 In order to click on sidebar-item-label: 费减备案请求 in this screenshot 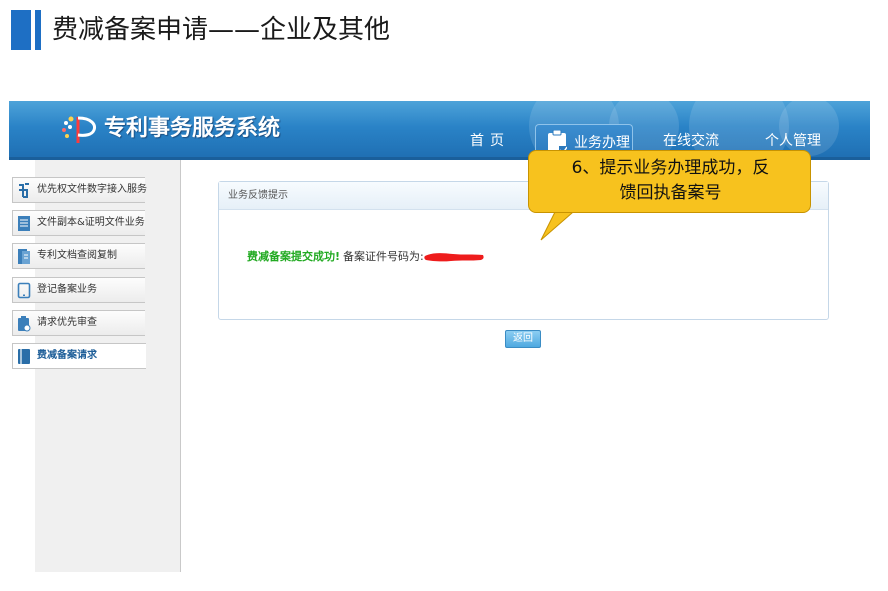, I will do `click(67, 355)`.